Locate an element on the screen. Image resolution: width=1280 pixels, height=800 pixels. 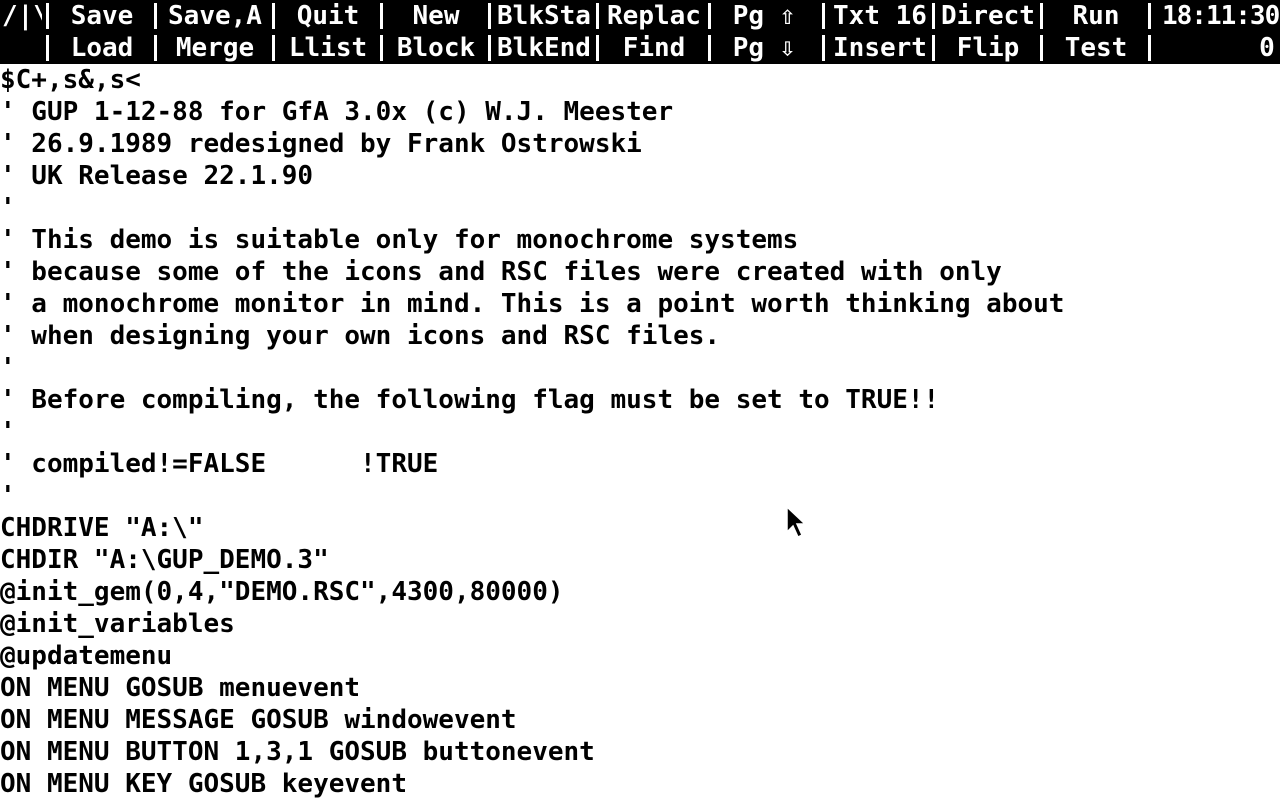
atari-logo-icon: /|\| is located at coordinates (22, 16).